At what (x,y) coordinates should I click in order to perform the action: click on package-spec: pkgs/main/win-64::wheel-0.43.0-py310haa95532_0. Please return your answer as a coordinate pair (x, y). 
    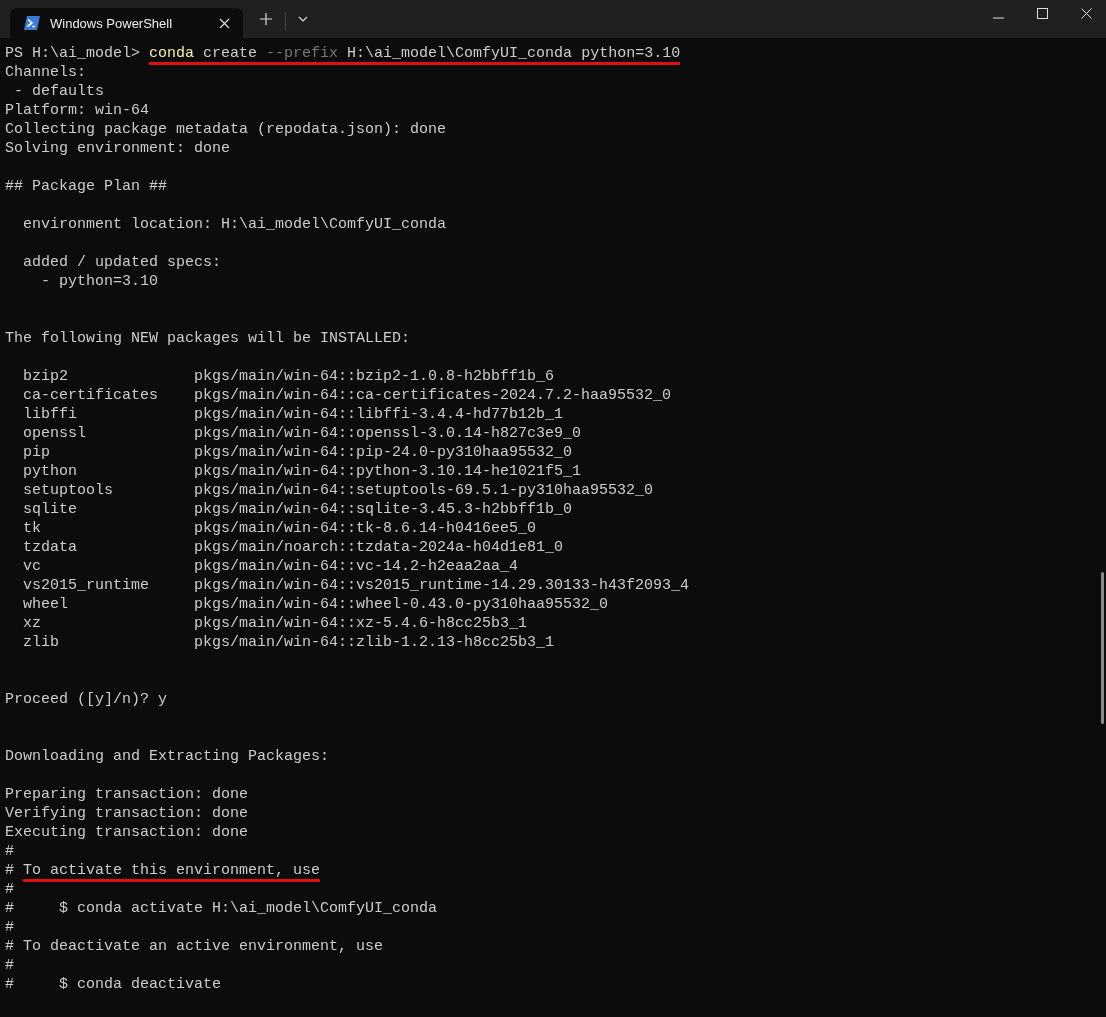
    Looking at the image, I should click on (401, 604).